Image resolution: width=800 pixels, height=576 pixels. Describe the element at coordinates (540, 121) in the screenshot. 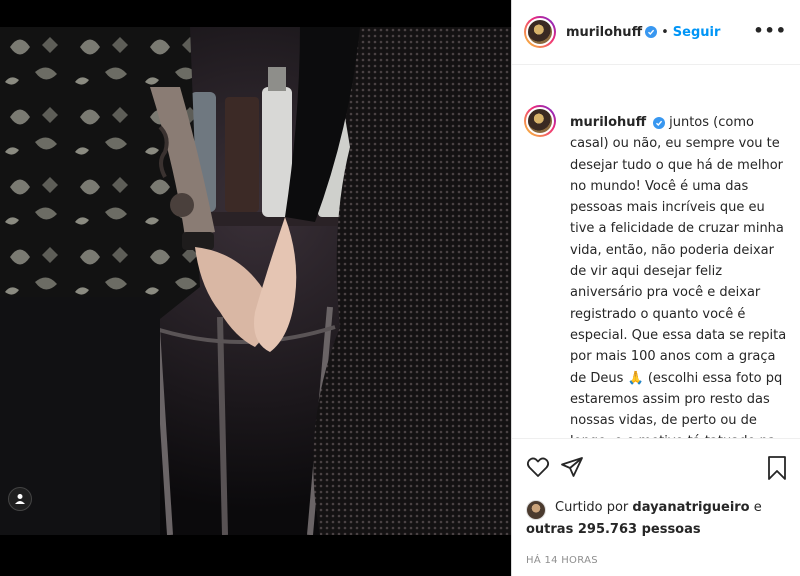

I see `caption-author-avatar` at that location.